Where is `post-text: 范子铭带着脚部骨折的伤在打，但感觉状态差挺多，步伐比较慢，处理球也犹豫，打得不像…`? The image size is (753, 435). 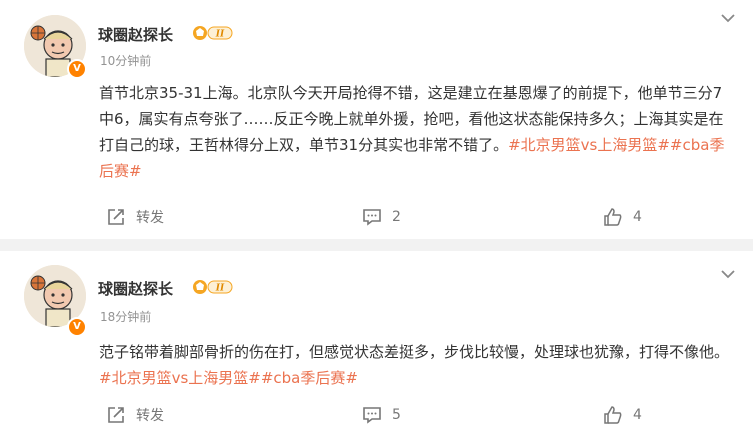
post-text: 范子铭带着脚部骨折的伤在打，但感觉状态差挺多，步伐比较慢，处理球也犹豫，打得不像… is located at coordinates (414, 365).